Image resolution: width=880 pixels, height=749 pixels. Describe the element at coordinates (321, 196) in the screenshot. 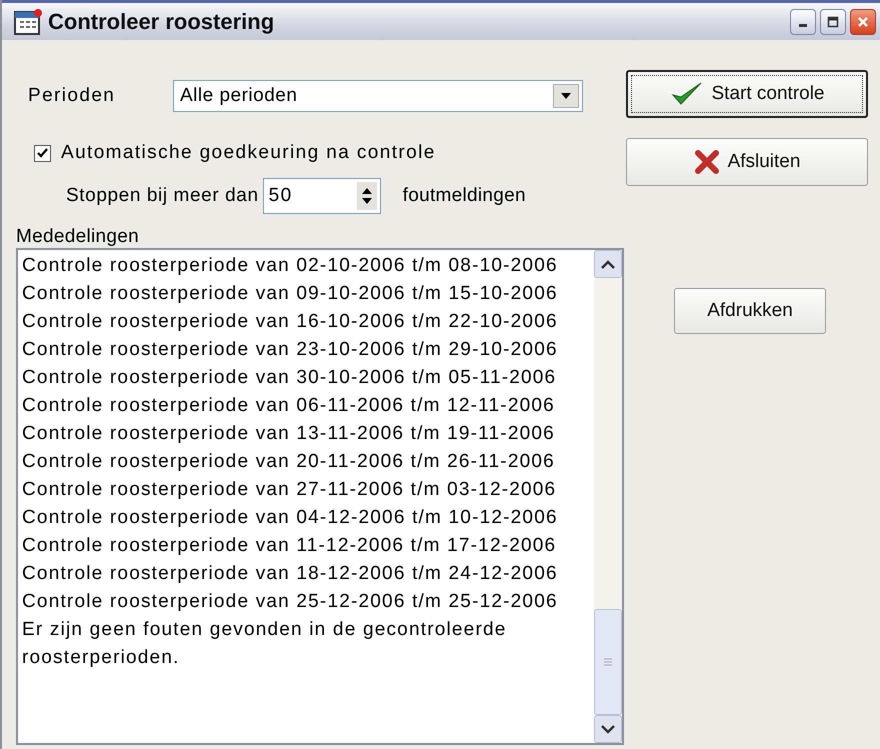

I see `number-spinner: 50` at that location.